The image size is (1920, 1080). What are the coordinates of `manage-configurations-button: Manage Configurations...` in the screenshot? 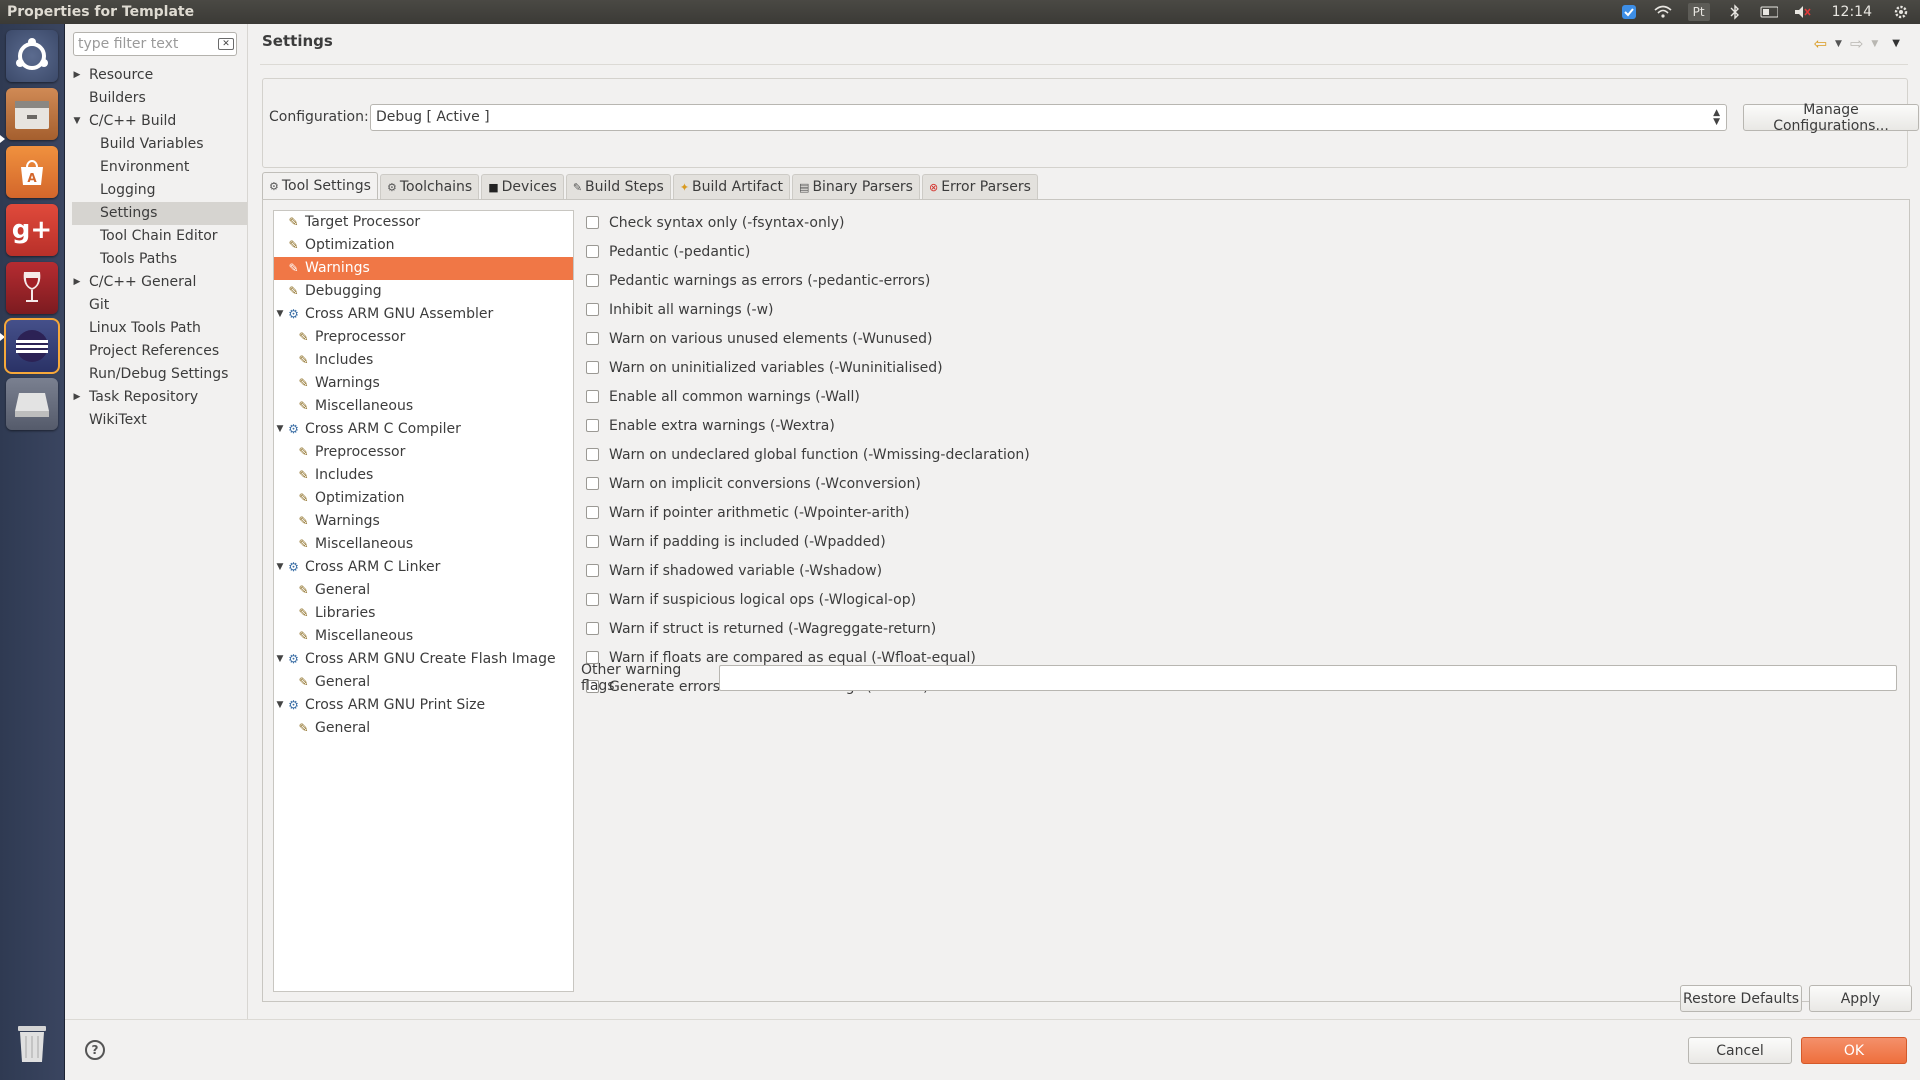 It's located at (1831, 118).